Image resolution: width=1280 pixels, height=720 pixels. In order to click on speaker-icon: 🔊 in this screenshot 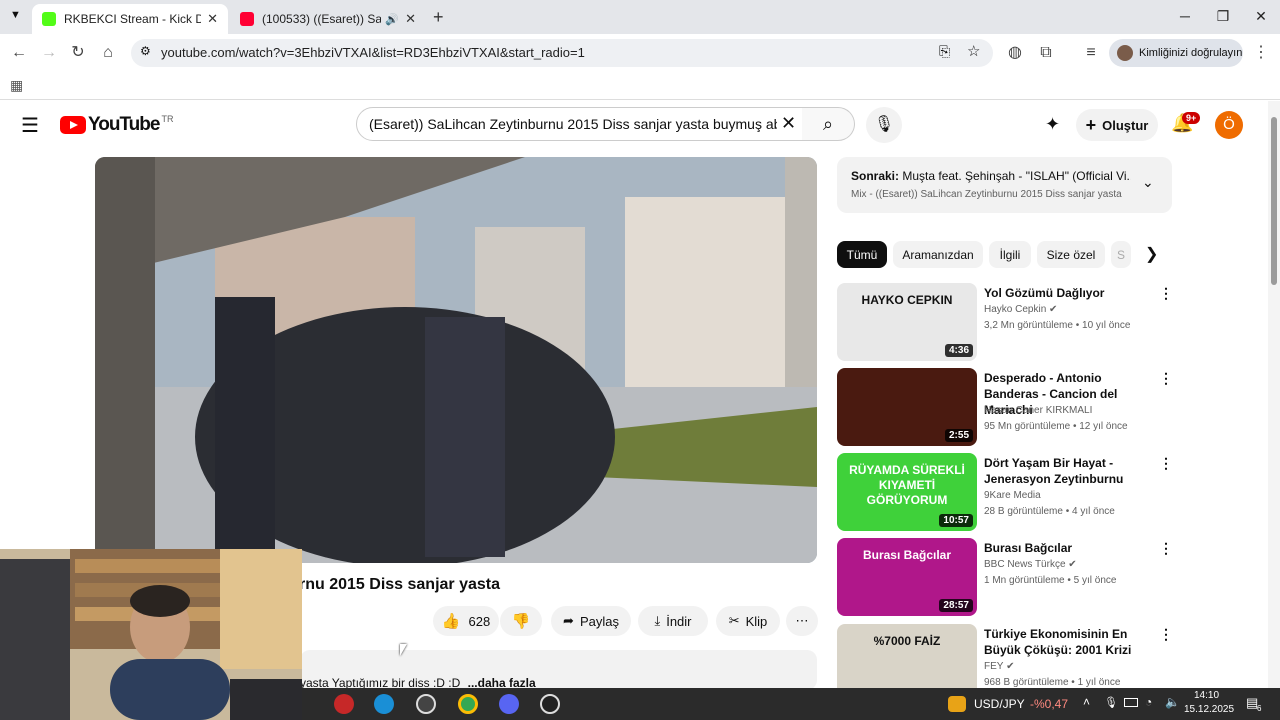, I will do `click(392, 19)`.